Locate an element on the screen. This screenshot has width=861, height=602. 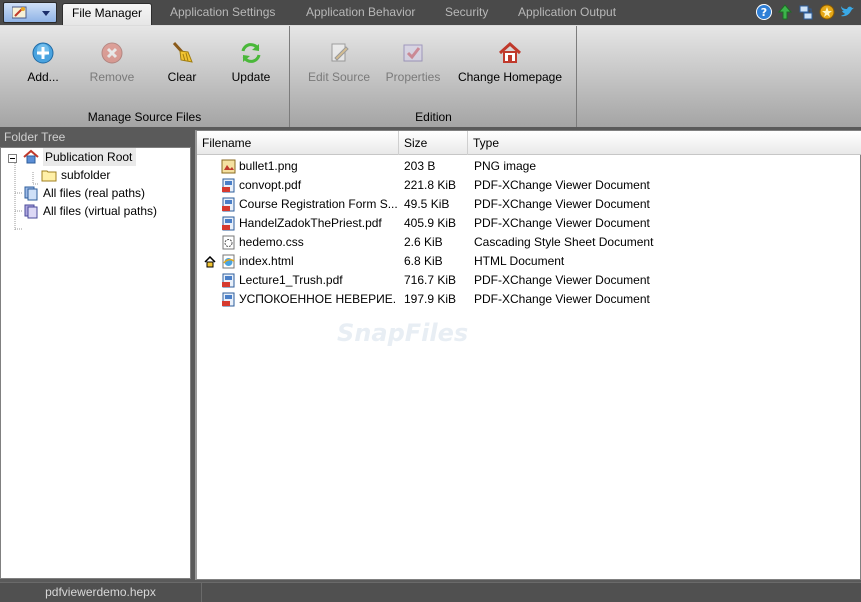
project-file-name: pdfviewerdemo.hepx is located at coordinates (101, 592).